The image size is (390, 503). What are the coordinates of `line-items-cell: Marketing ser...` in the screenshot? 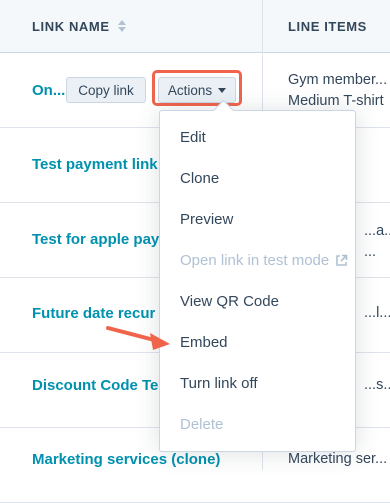 It's located at (339, 459).